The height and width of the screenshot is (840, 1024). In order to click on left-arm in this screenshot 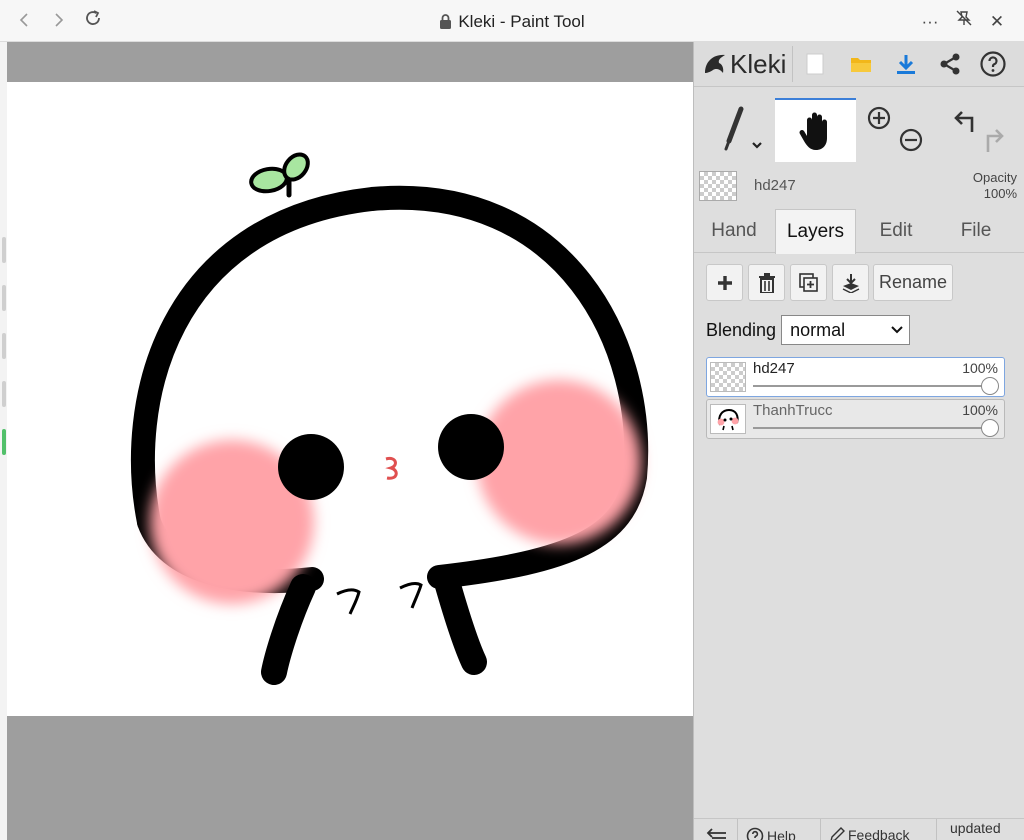, I will do `click(288, 629)`.